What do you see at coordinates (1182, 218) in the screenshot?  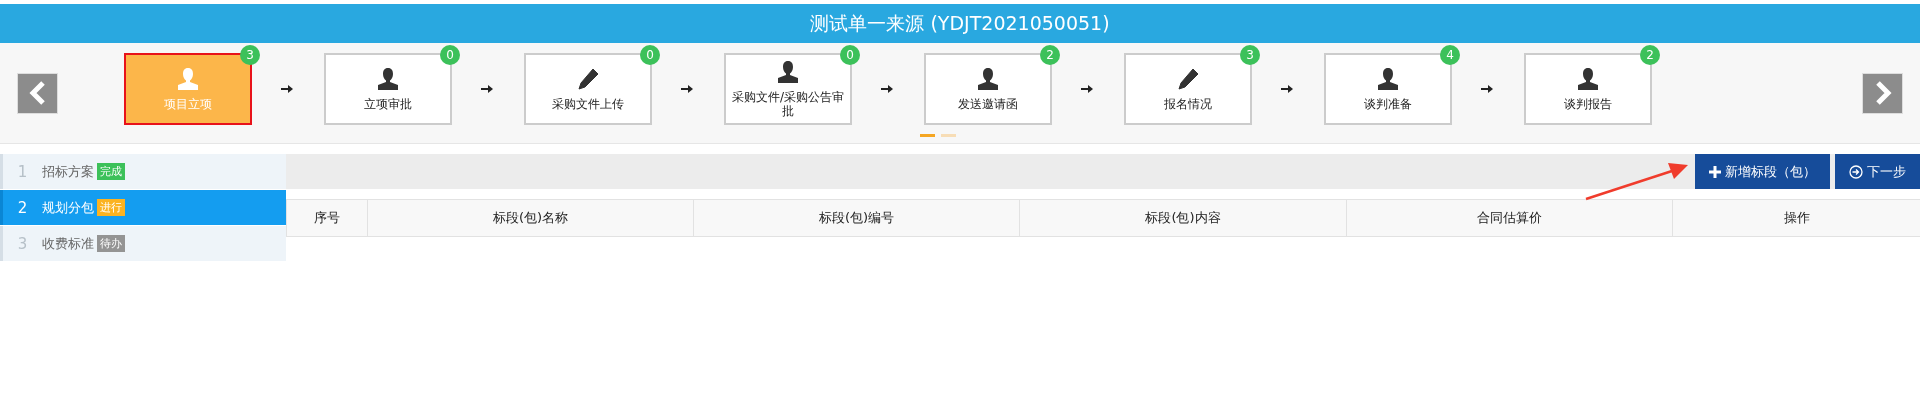 I see `column-header: 标段(包)内容` at bounding box center [1182, 218].